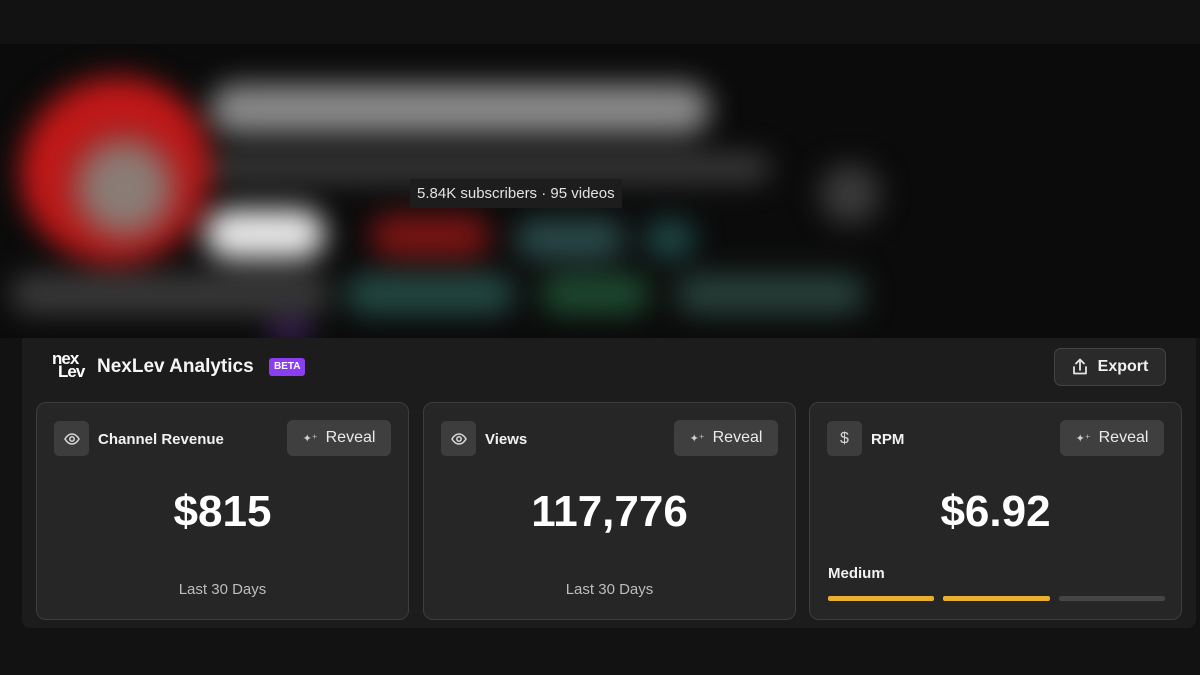 The height and width of the screenshot is (675, 1200). I want to click on card-title: Views, so click(506, 439).